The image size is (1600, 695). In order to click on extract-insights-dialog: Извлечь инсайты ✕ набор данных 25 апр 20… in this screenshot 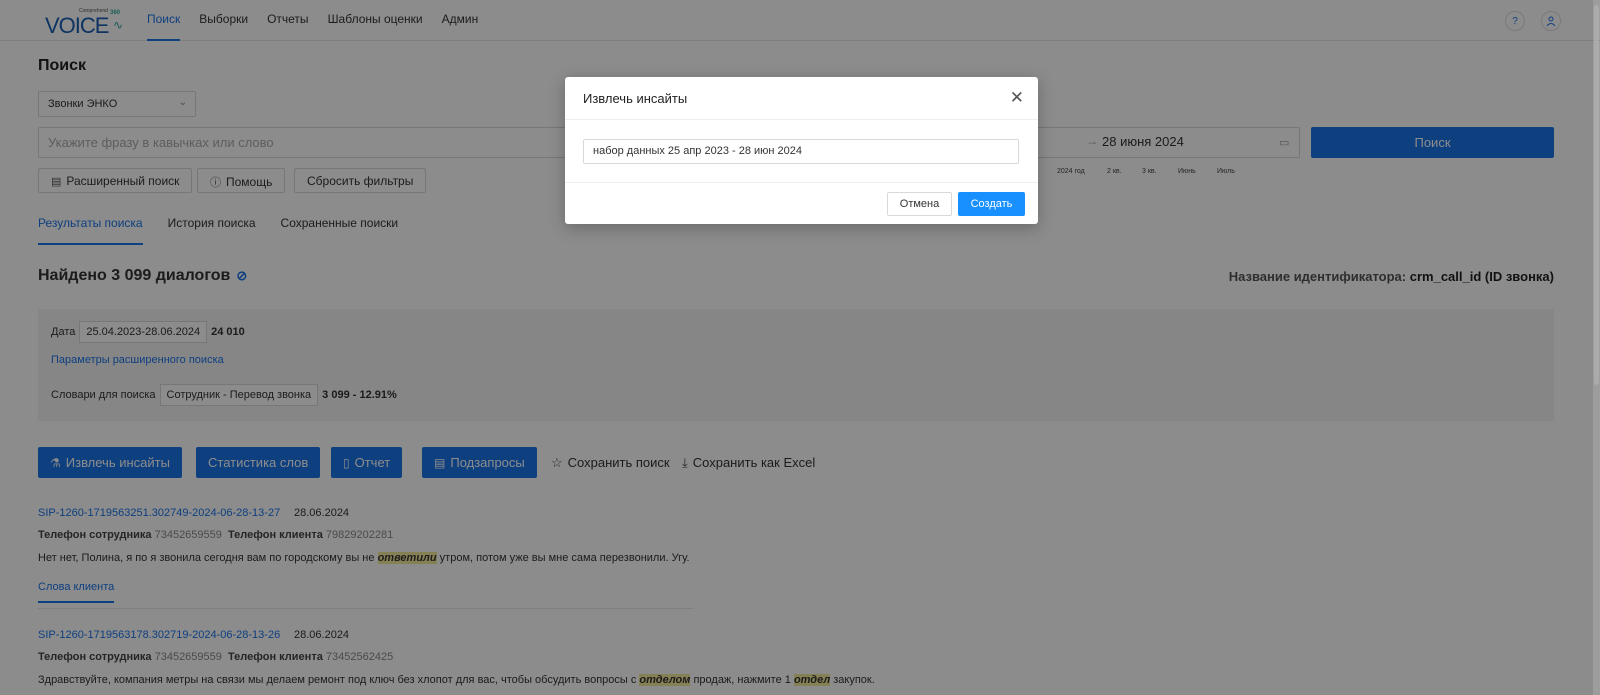, I will do `click(801, 150)`.